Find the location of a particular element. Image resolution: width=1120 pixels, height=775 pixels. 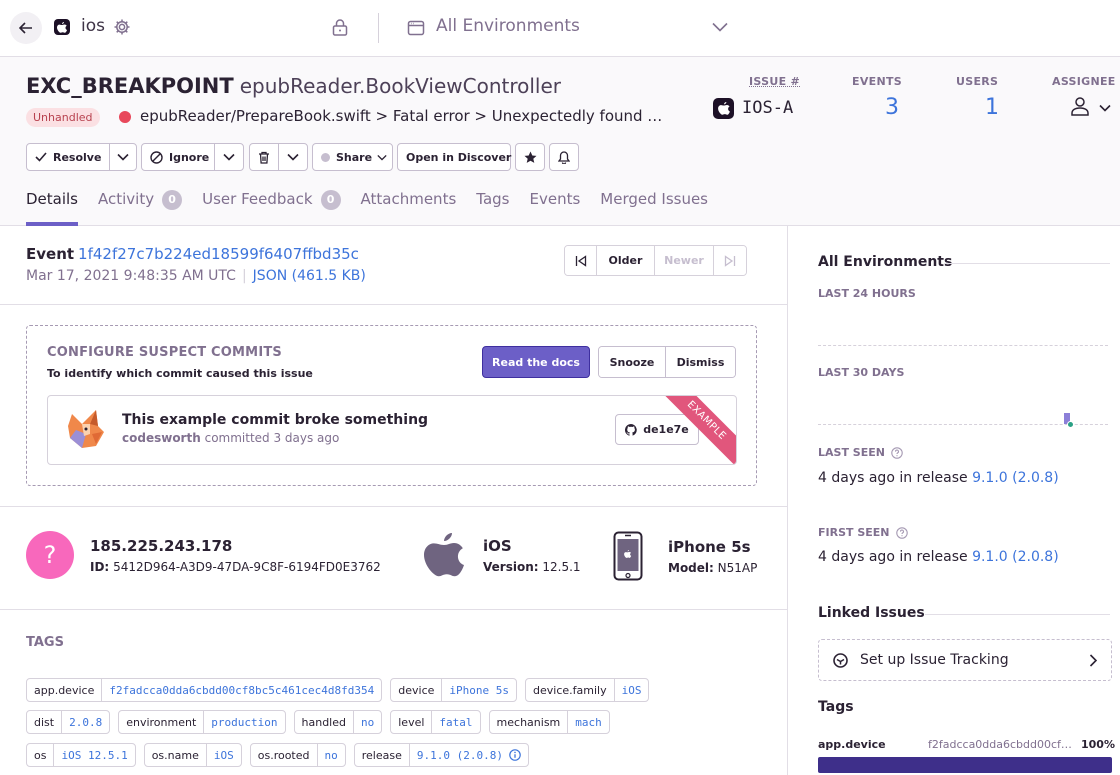

commit-sha-button: de1e7e is located at coordinates (657, 429).